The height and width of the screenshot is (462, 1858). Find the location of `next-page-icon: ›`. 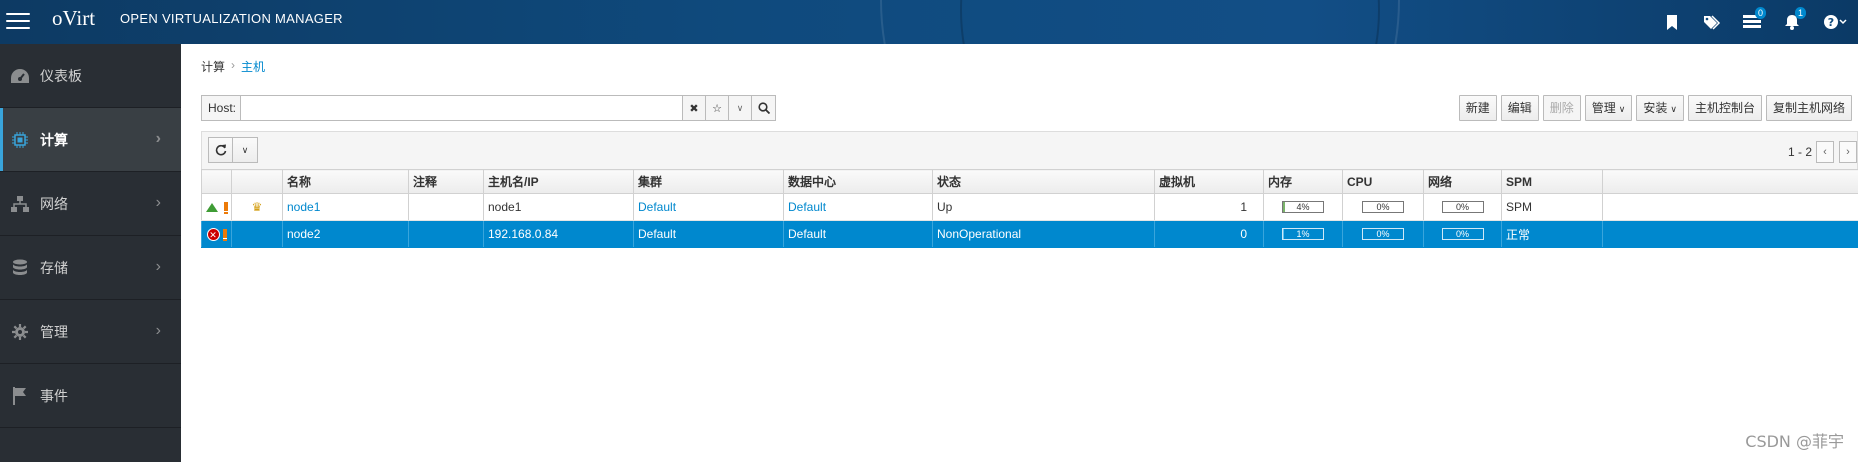

next-page-icon: › is located at coordinates (1848, 152).